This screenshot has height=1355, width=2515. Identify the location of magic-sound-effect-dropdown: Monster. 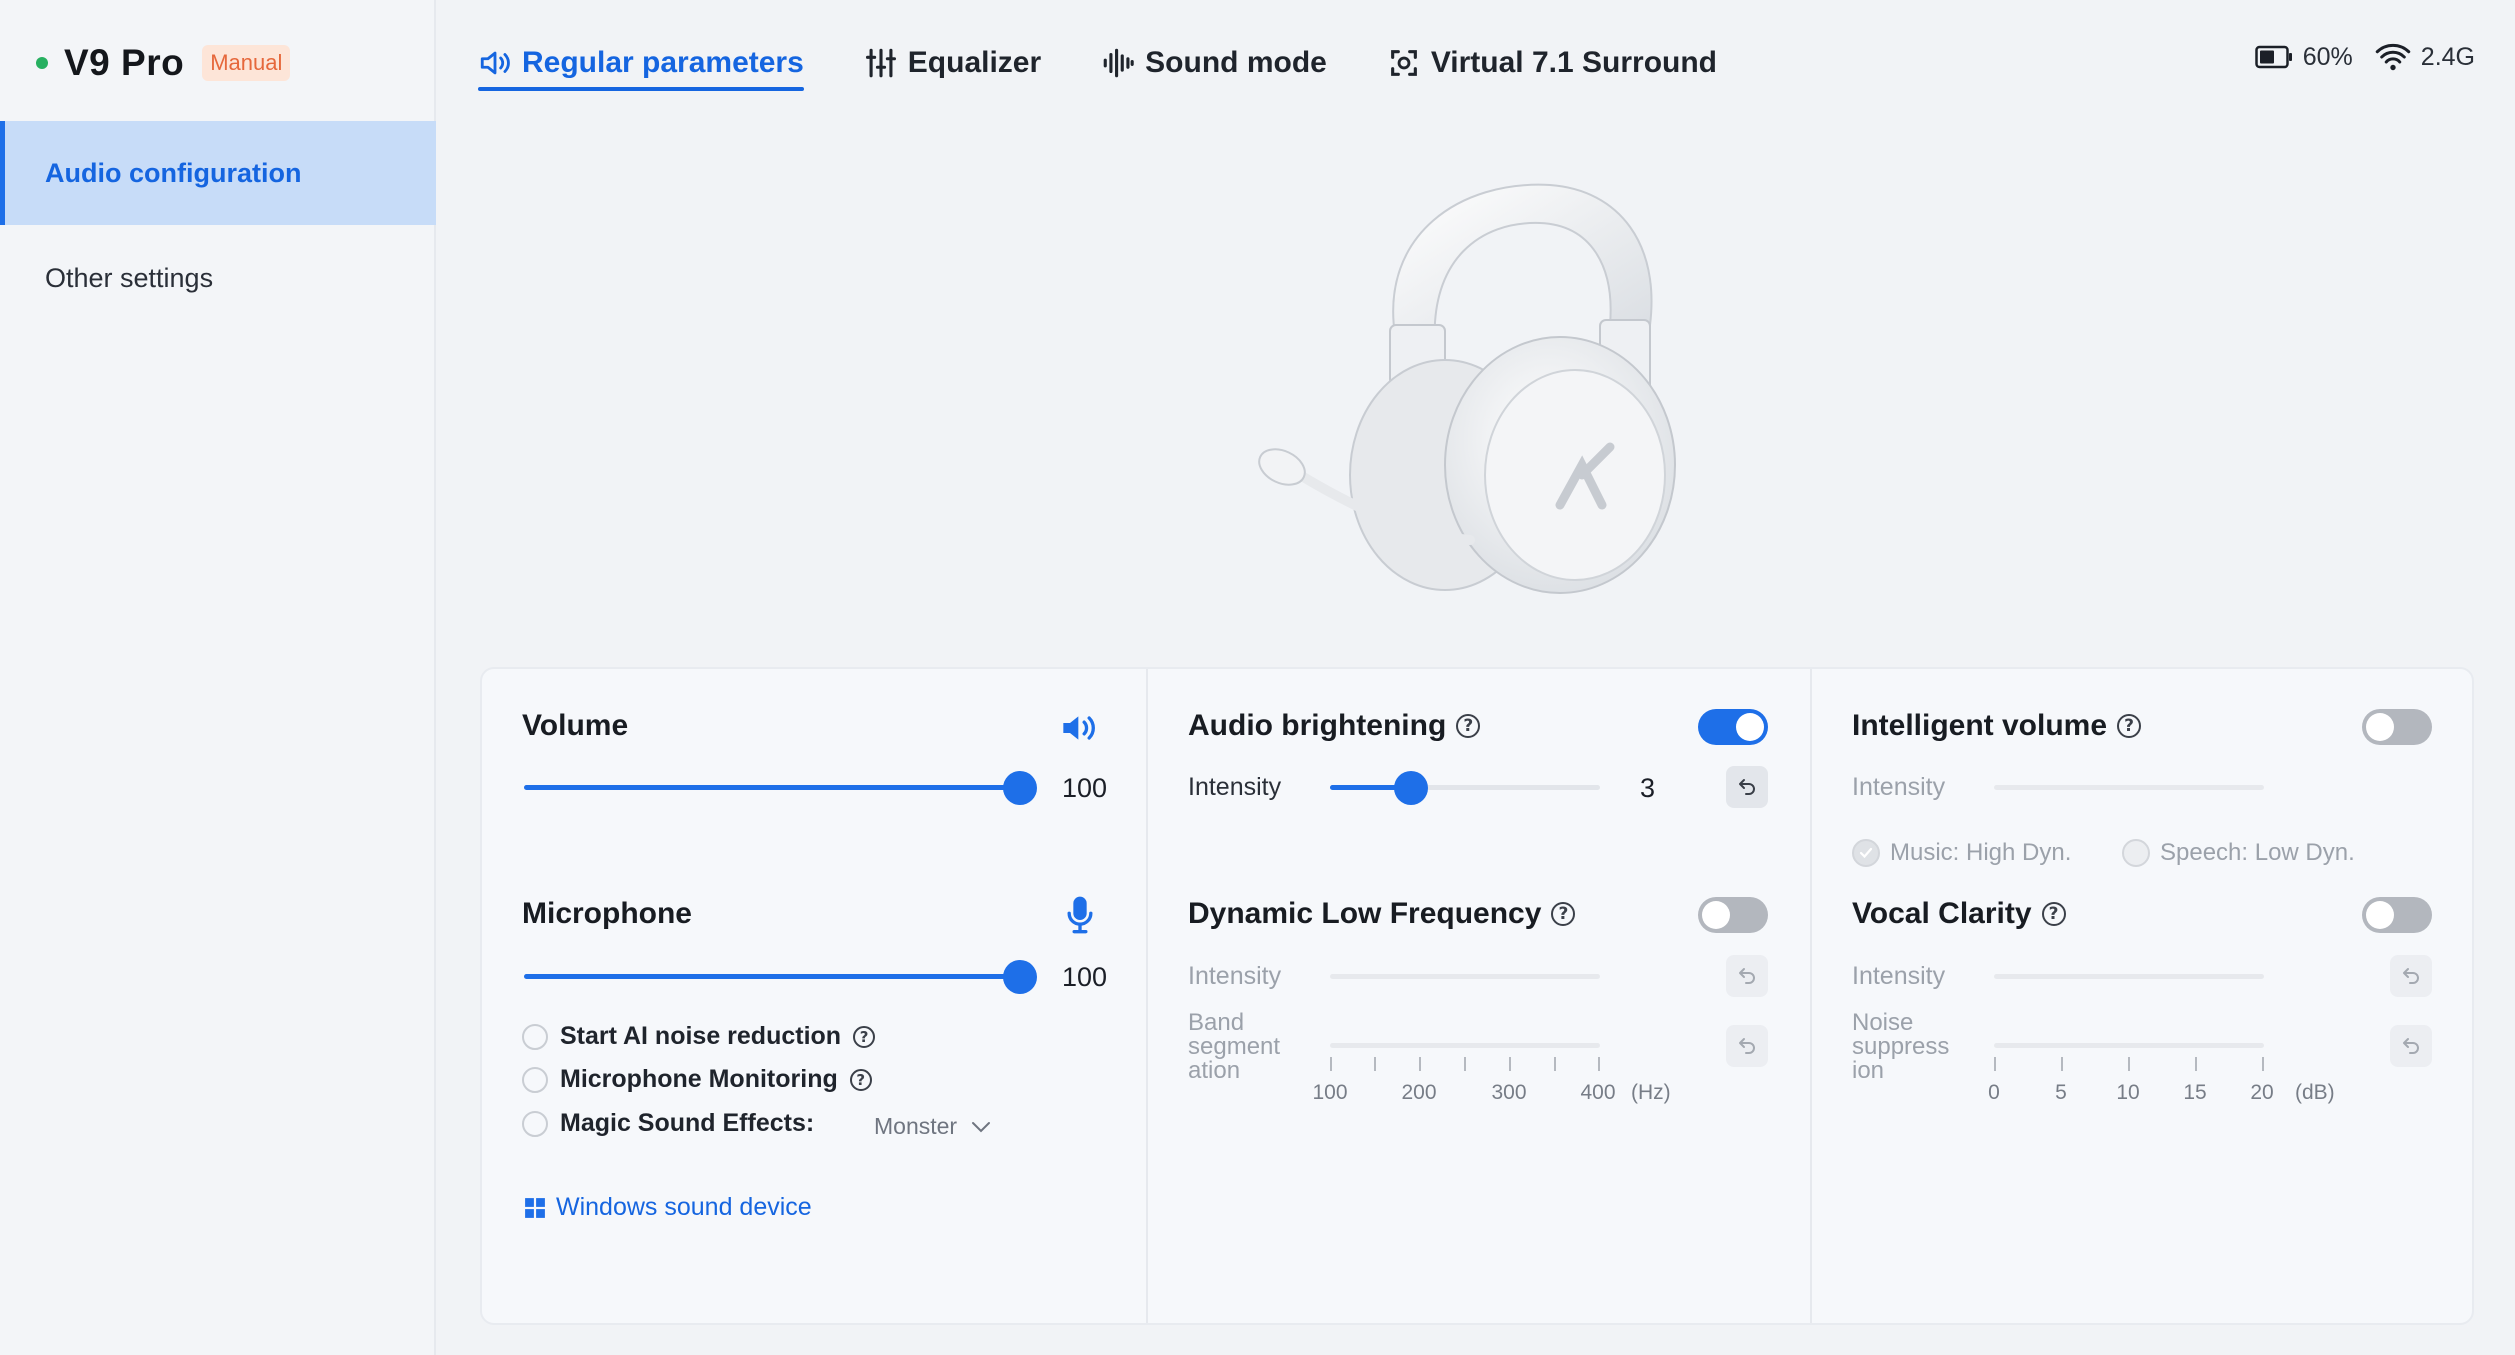
(932, 1126).